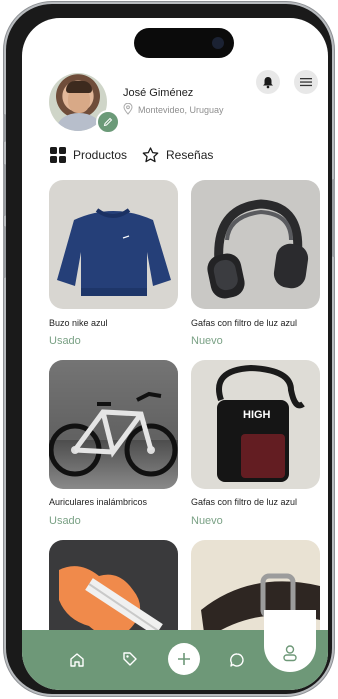 The image size is (338, 699). Describe the element at coordinates (4, 252) in the screenshot. I see `volume-down-button` at that location.